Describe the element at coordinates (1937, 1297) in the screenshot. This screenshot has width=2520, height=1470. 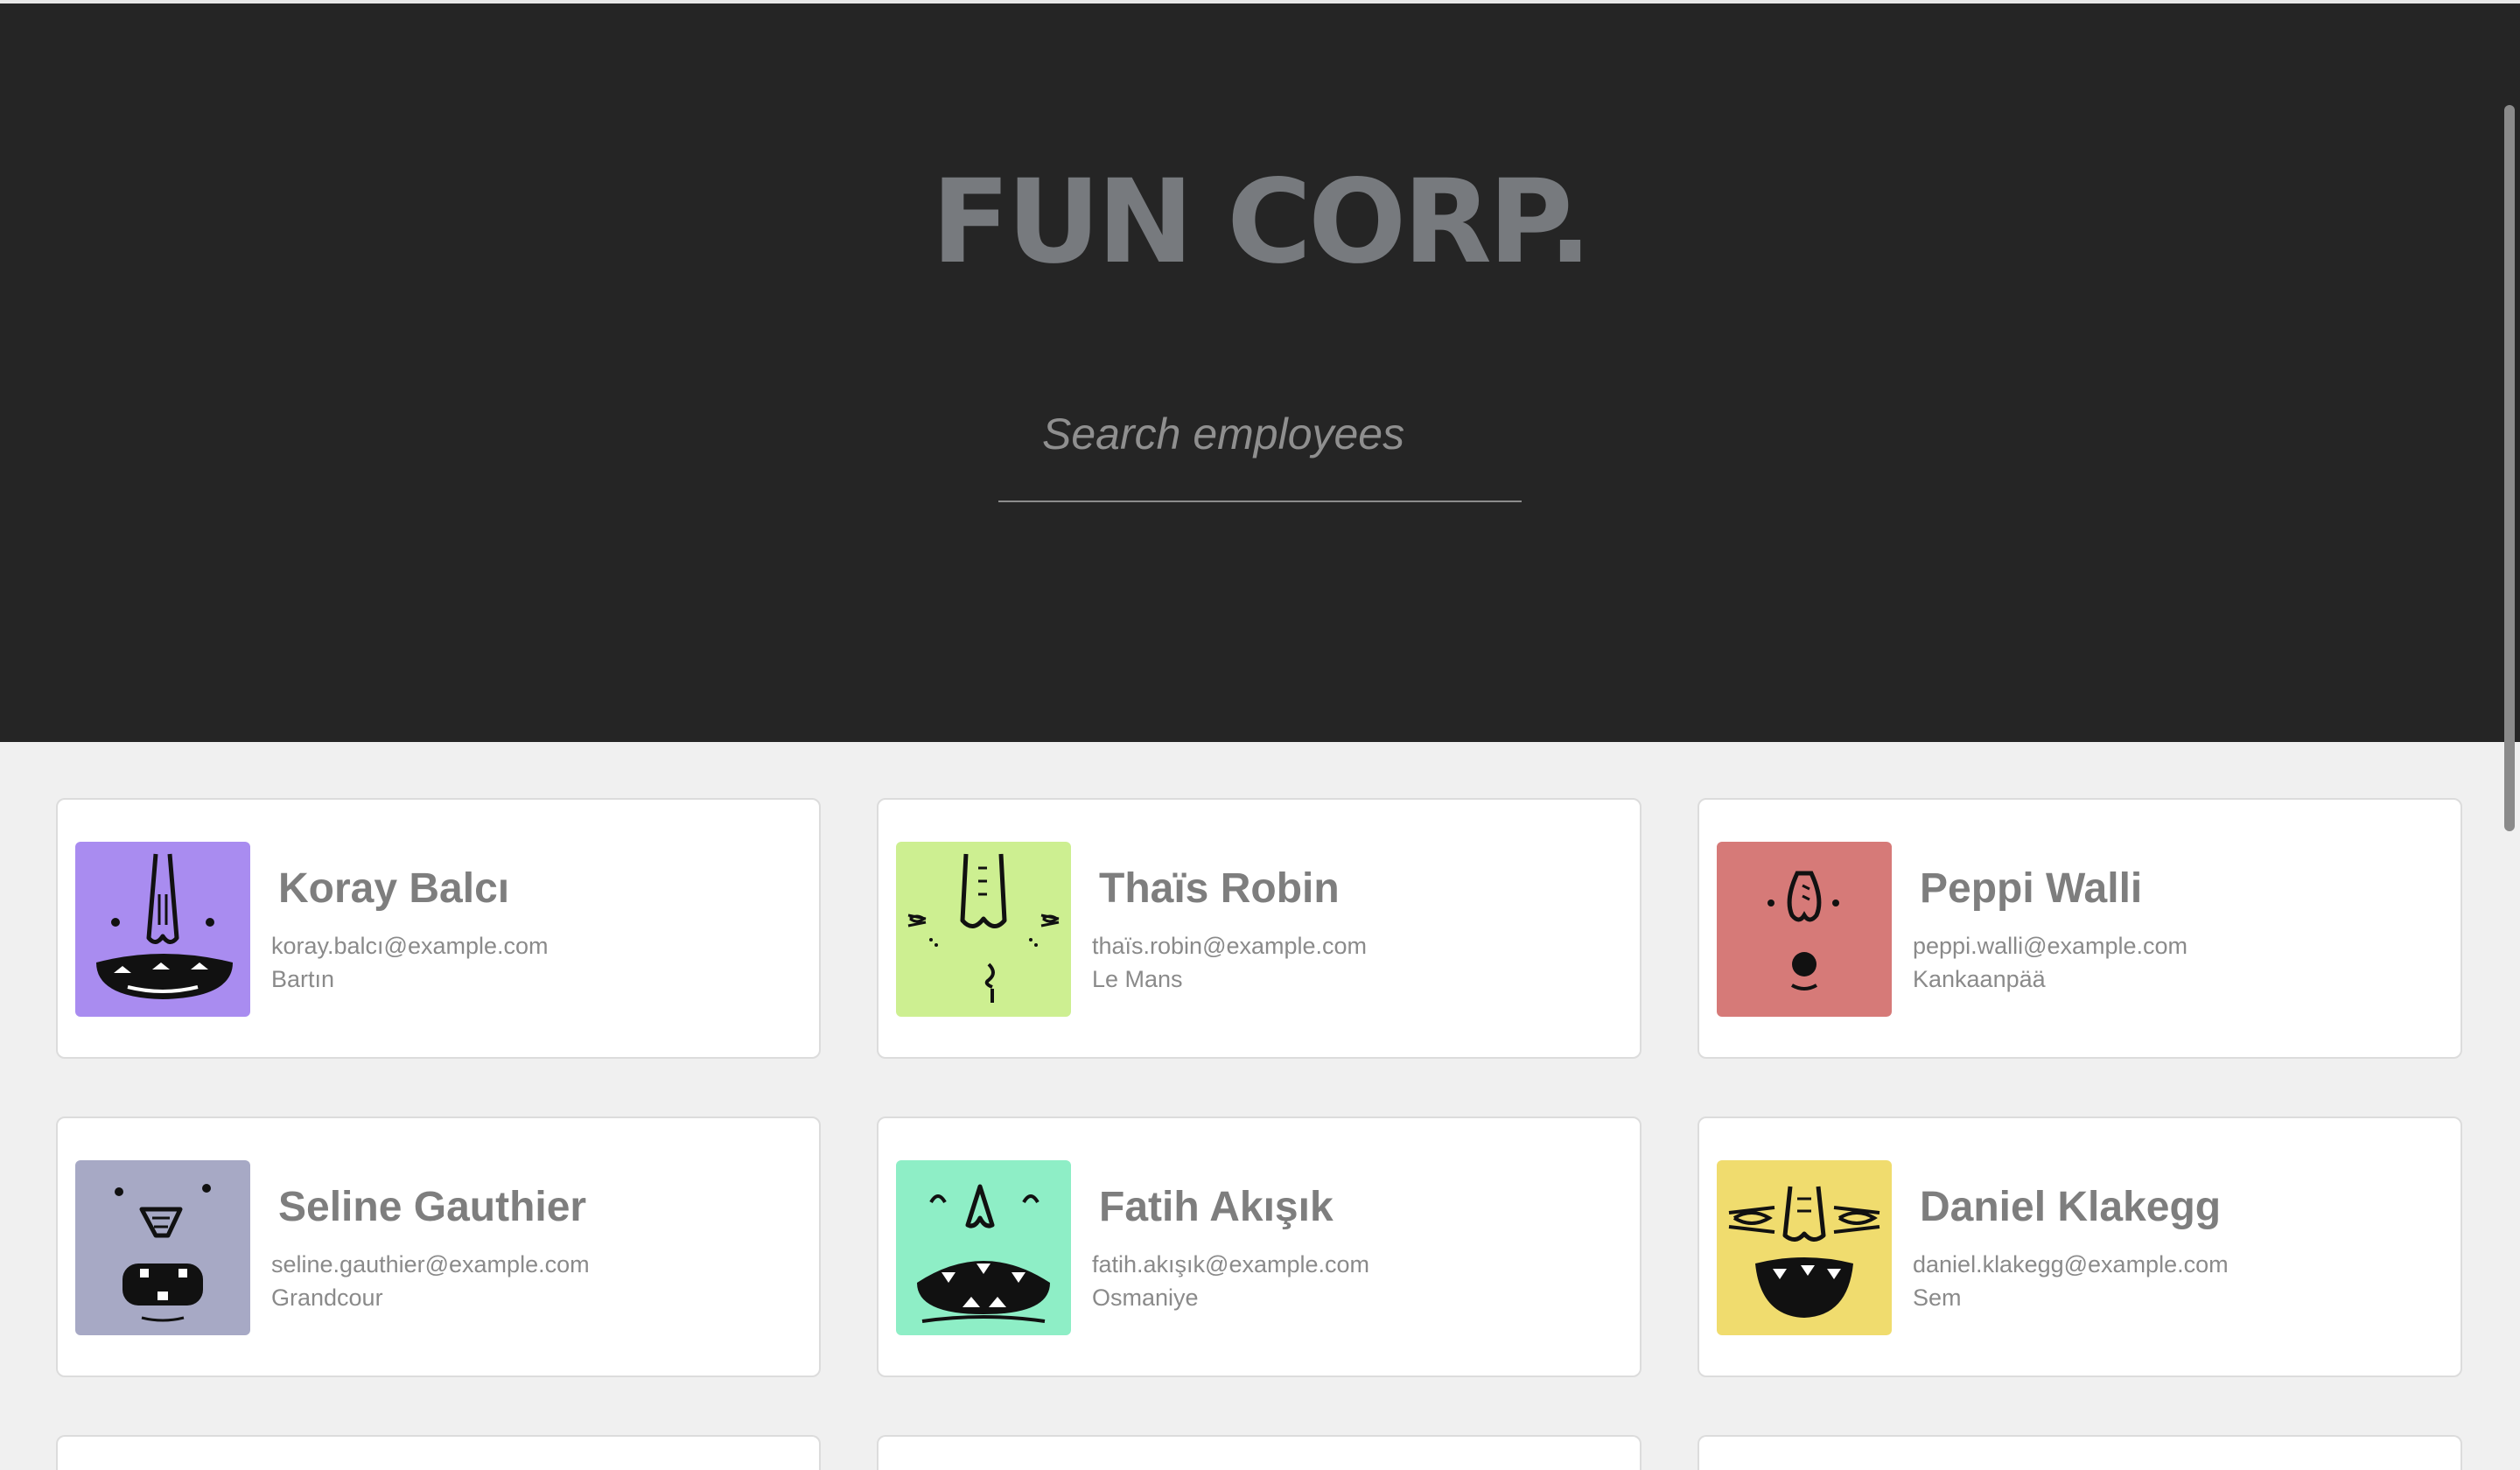
I see `employee-city: Sem` at that location.